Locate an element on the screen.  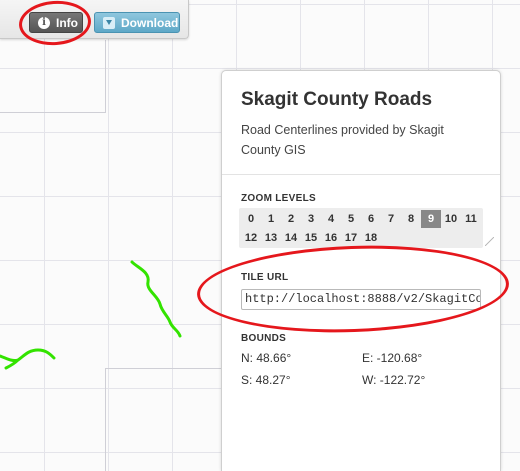
zoom-level-item: 10 is located at coordinates (451, 219).